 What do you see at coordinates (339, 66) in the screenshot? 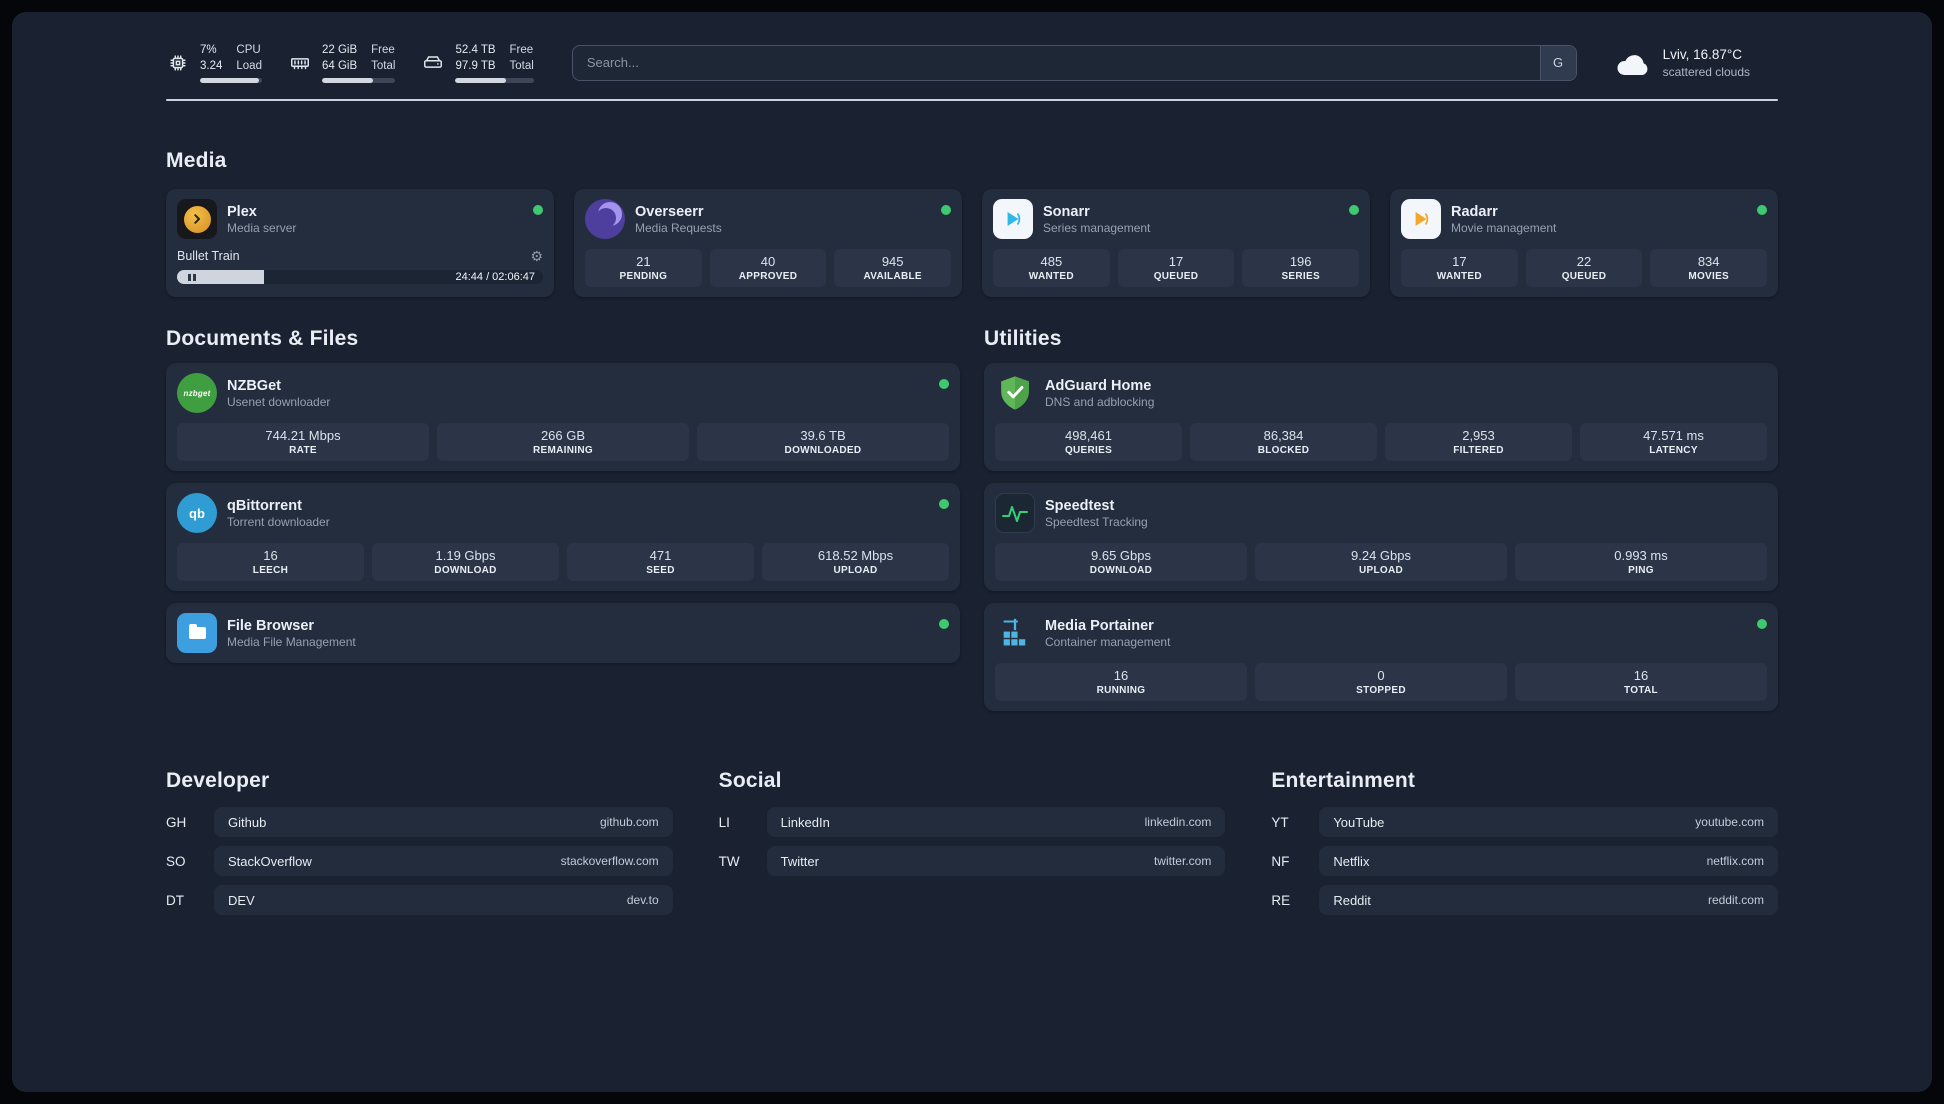
I see `memory-total-value: 64 GiB` at bounding box center [339, 66].